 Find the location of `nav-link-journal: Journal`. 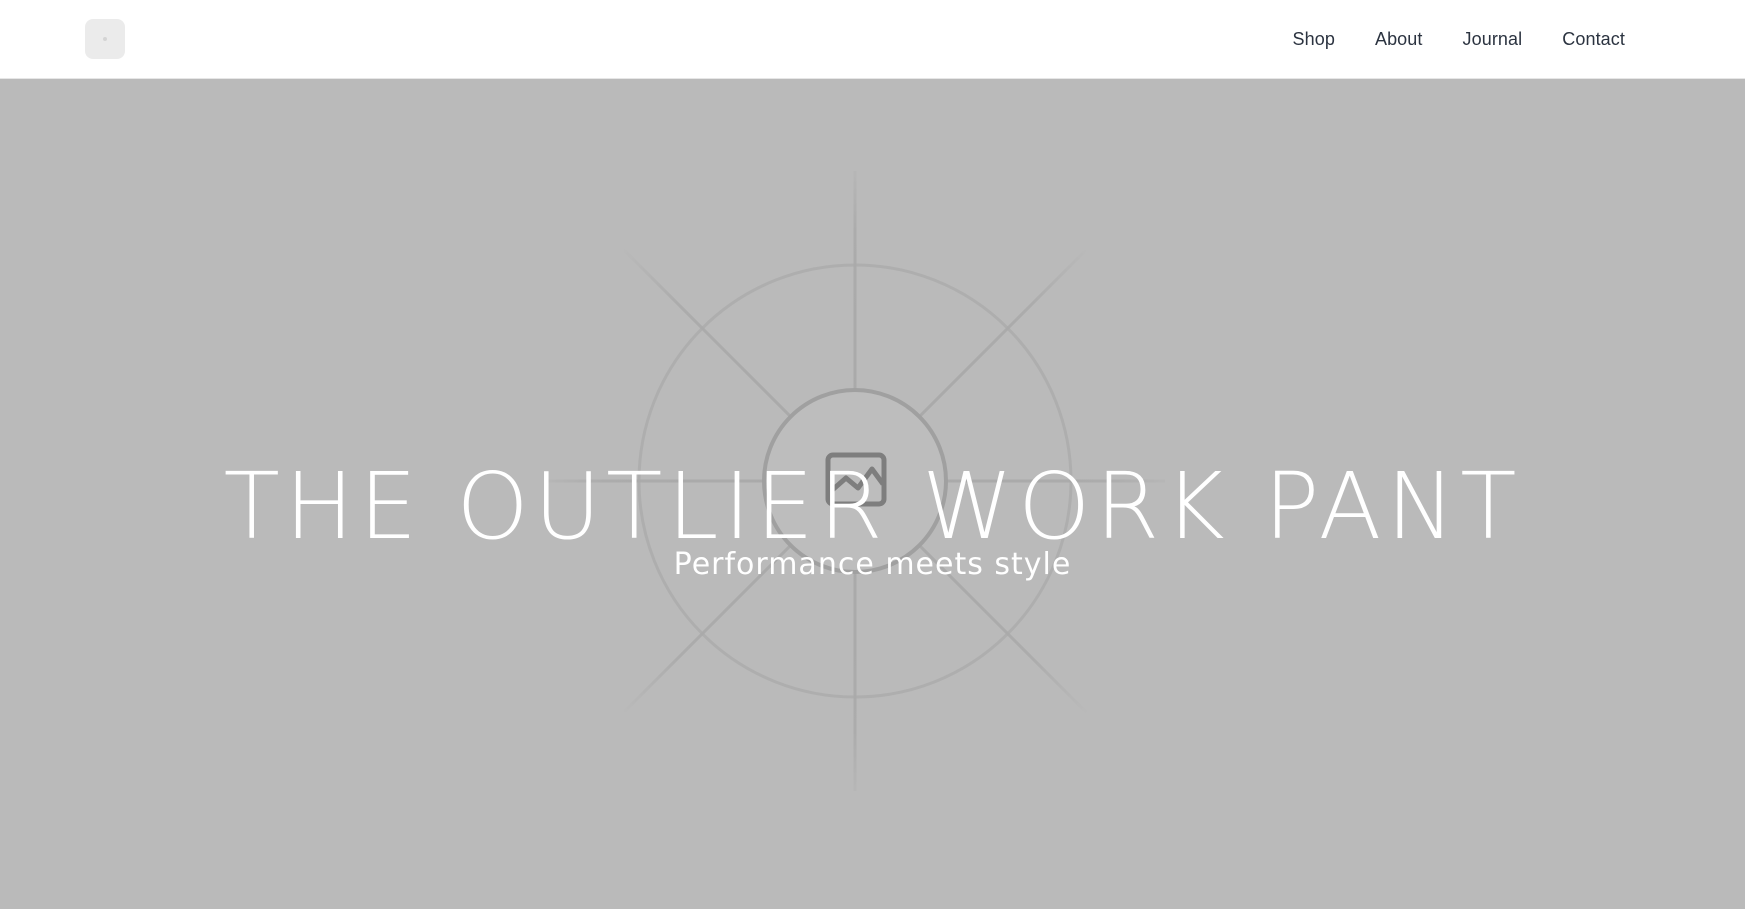

nav-link-journal: Journal is located at coordinates (1493, 39).